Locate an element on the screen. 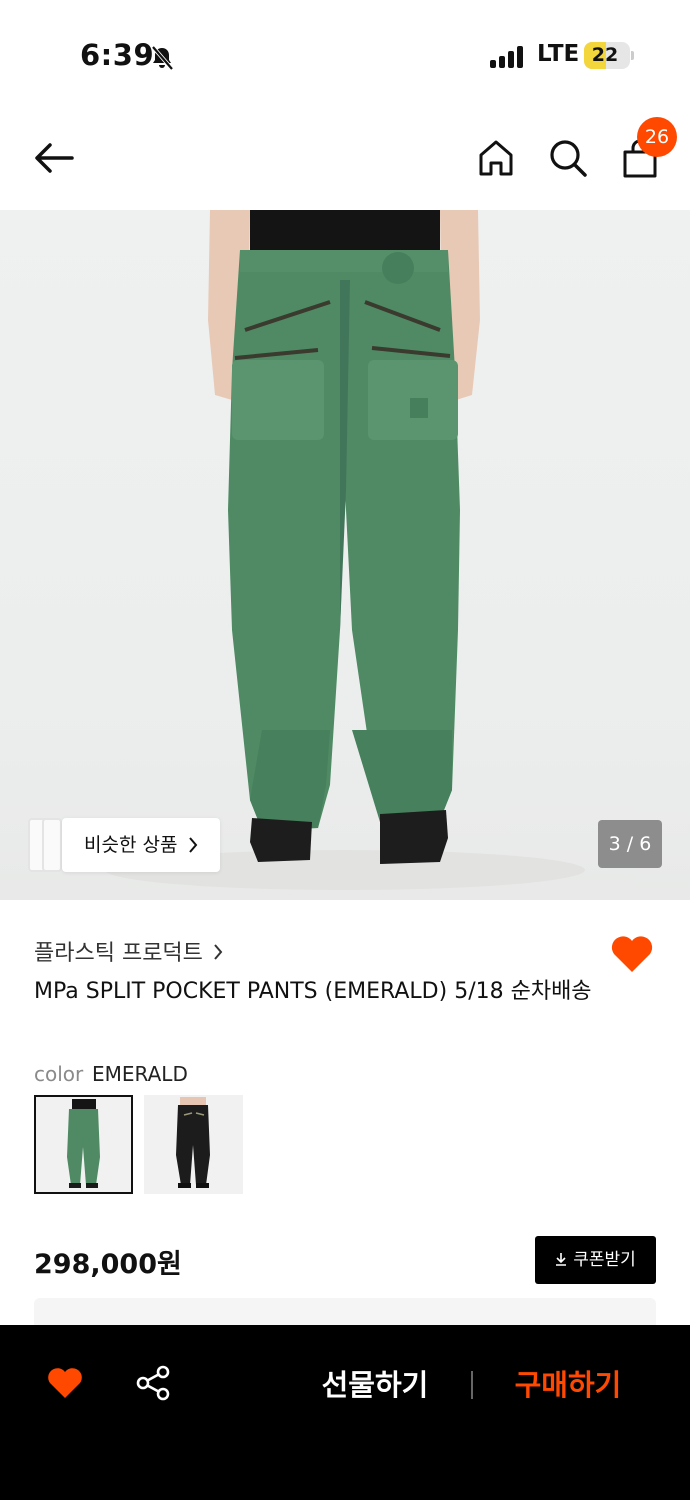  share-icon is located at coordinates (153, 1383).